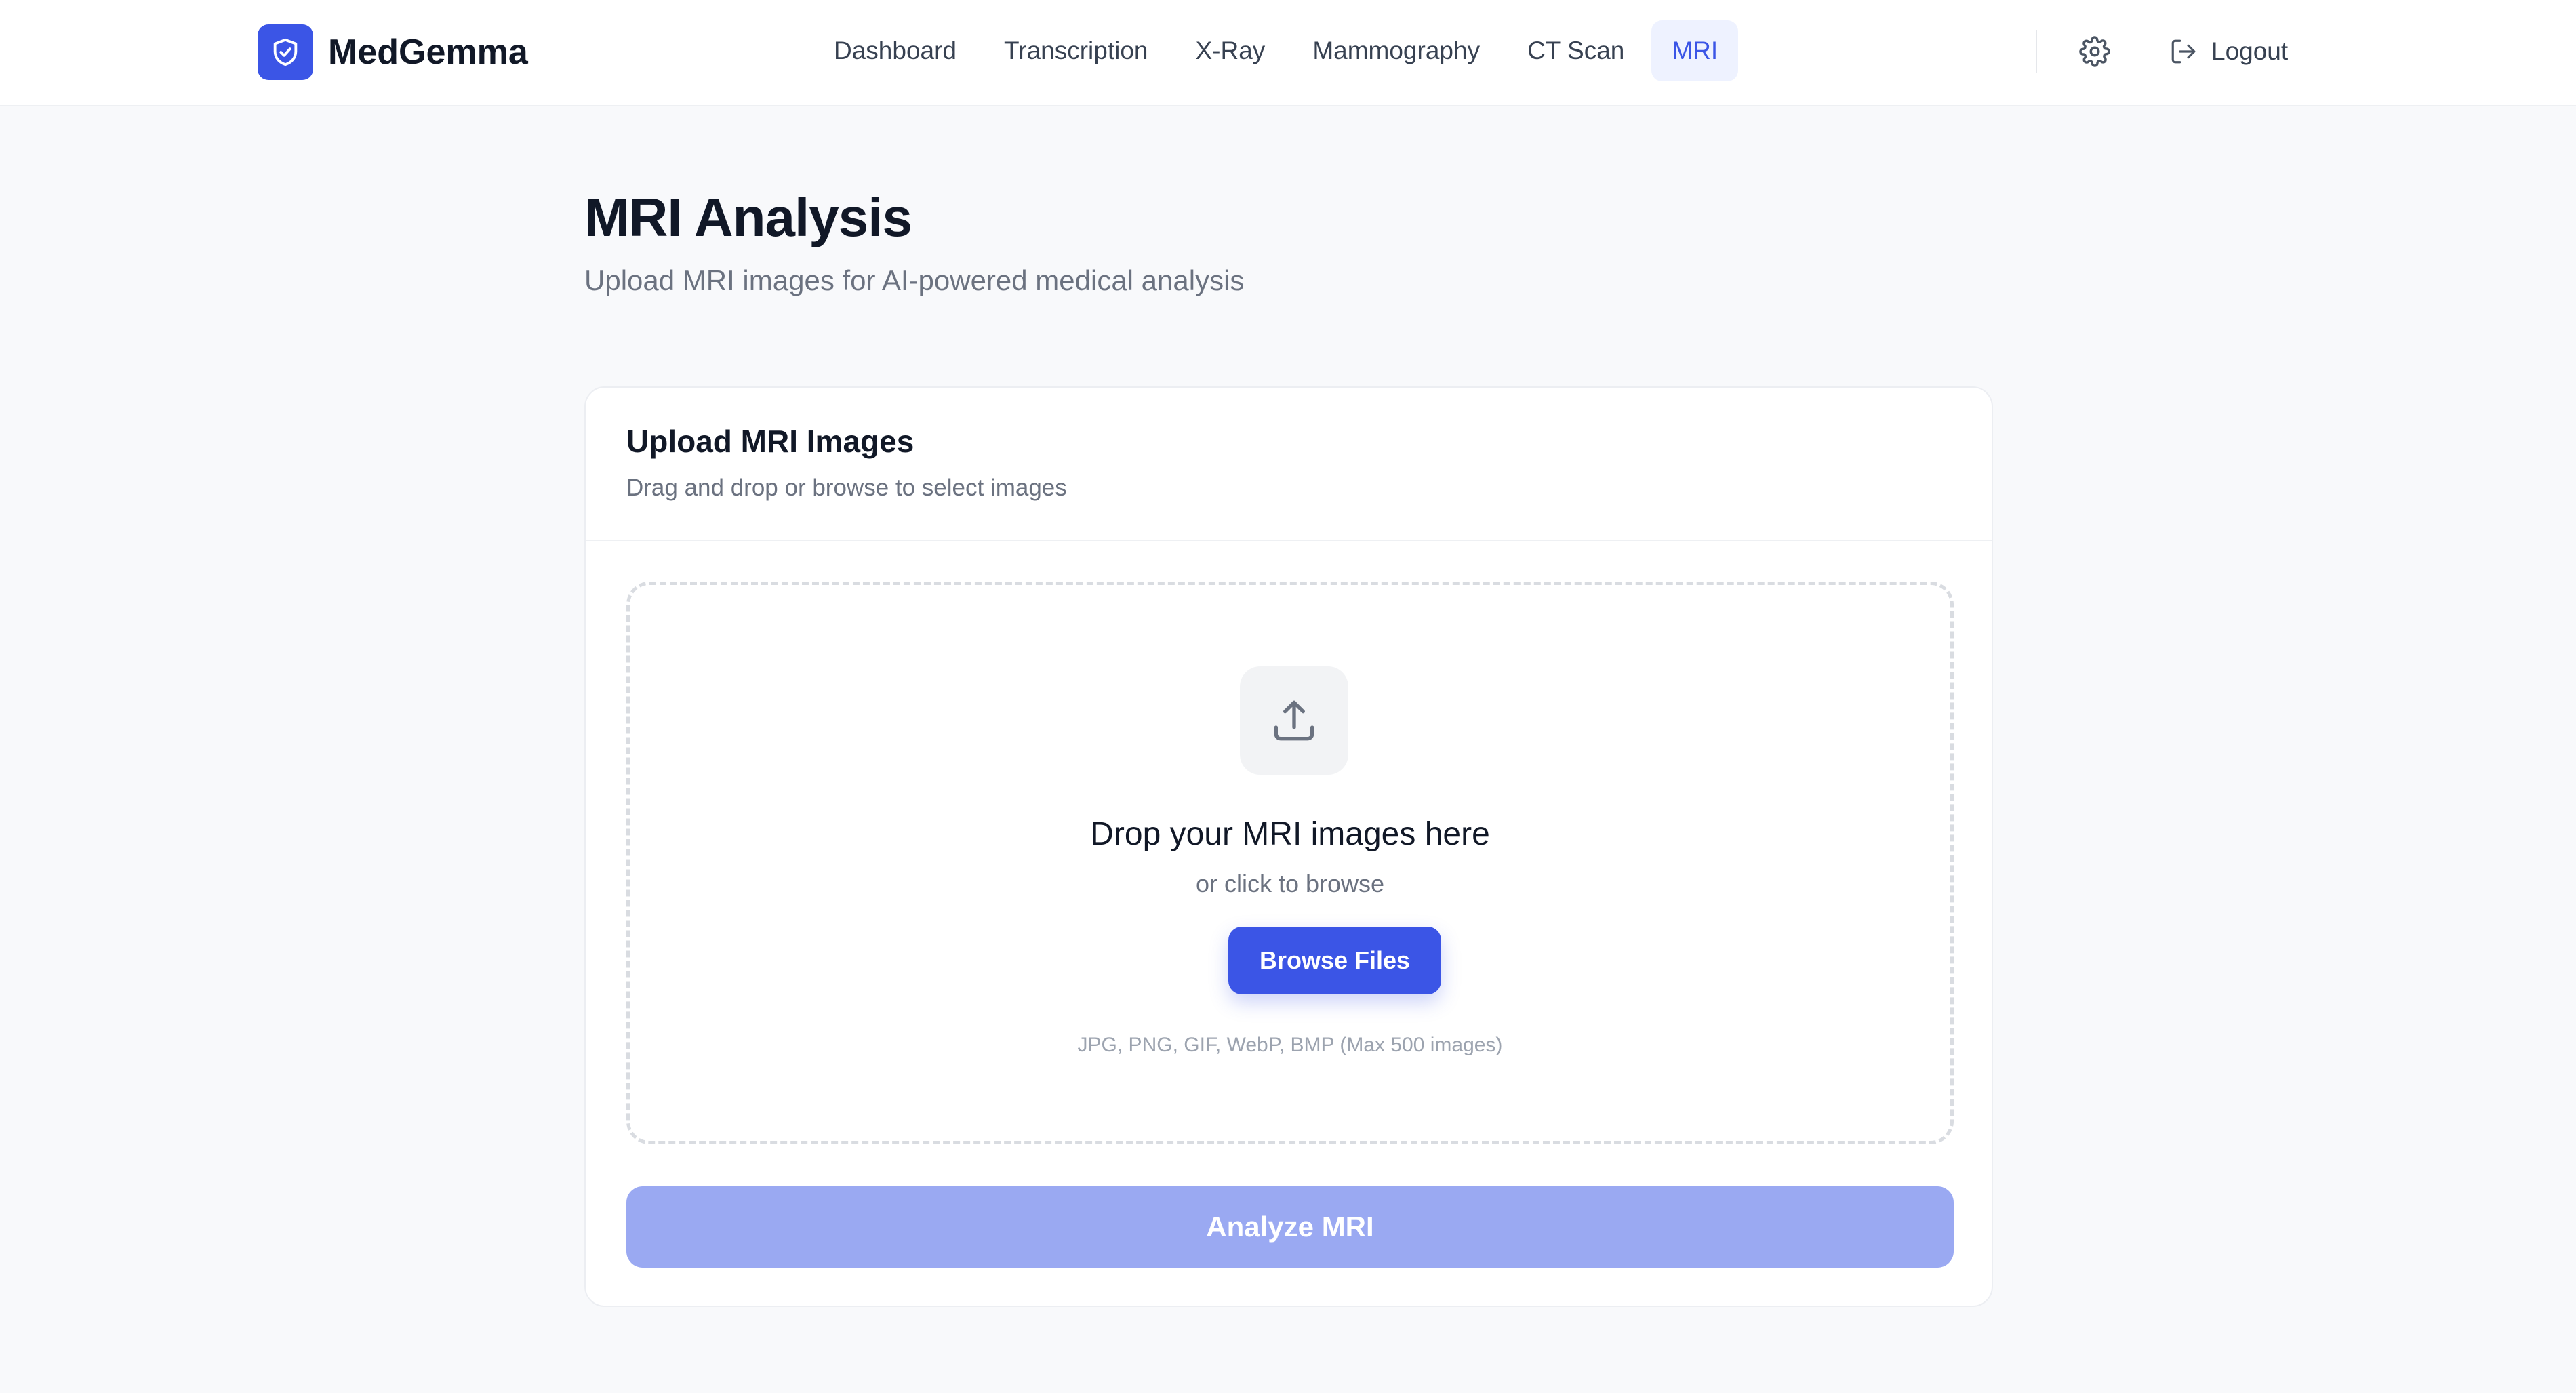 The height and width of the screenshot is (1393, 2576). Describe the element at coordinates (1695, 50) in the screenshot. I see `nav-item-mri: MRI` at that location.